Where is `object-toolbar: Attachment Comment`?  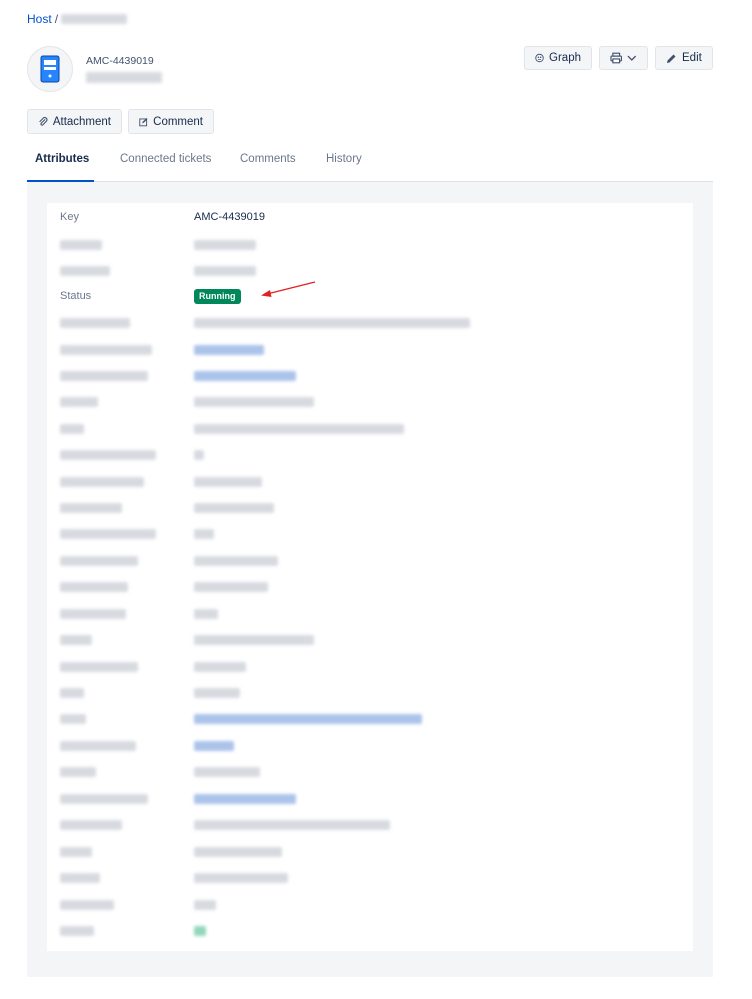
object-toolbar: Attachment Comment is located at coordinates (120, 121).